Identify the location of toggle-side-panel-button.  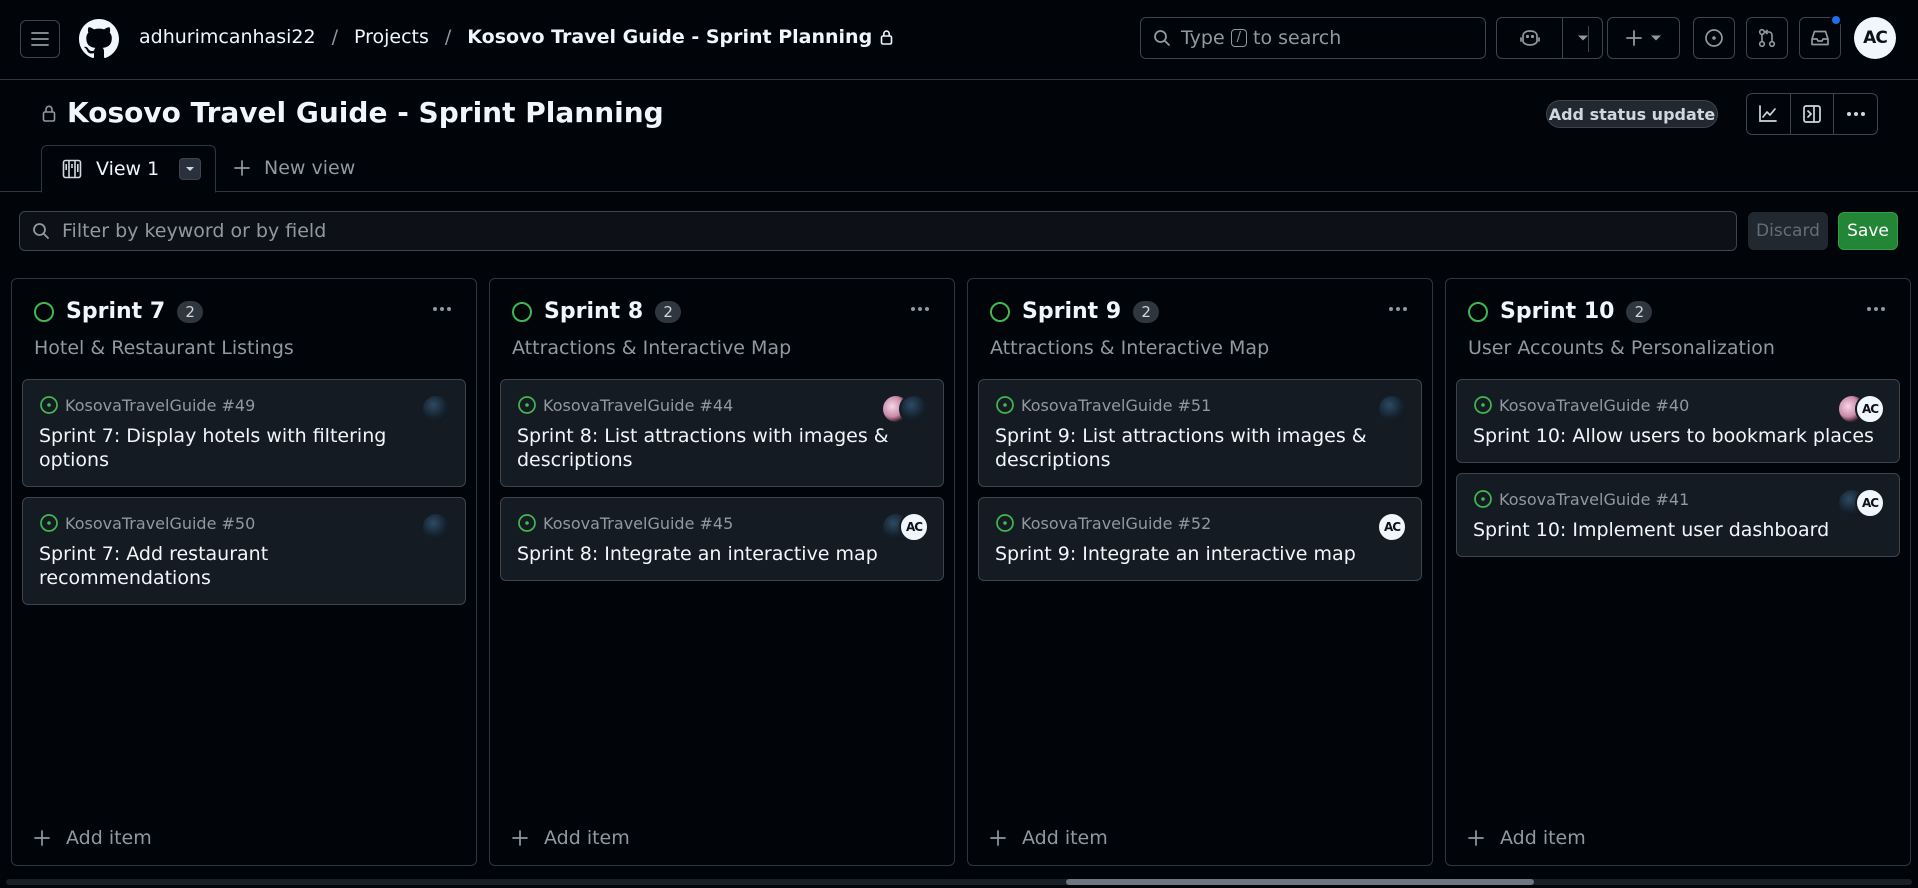
(1813, 114).